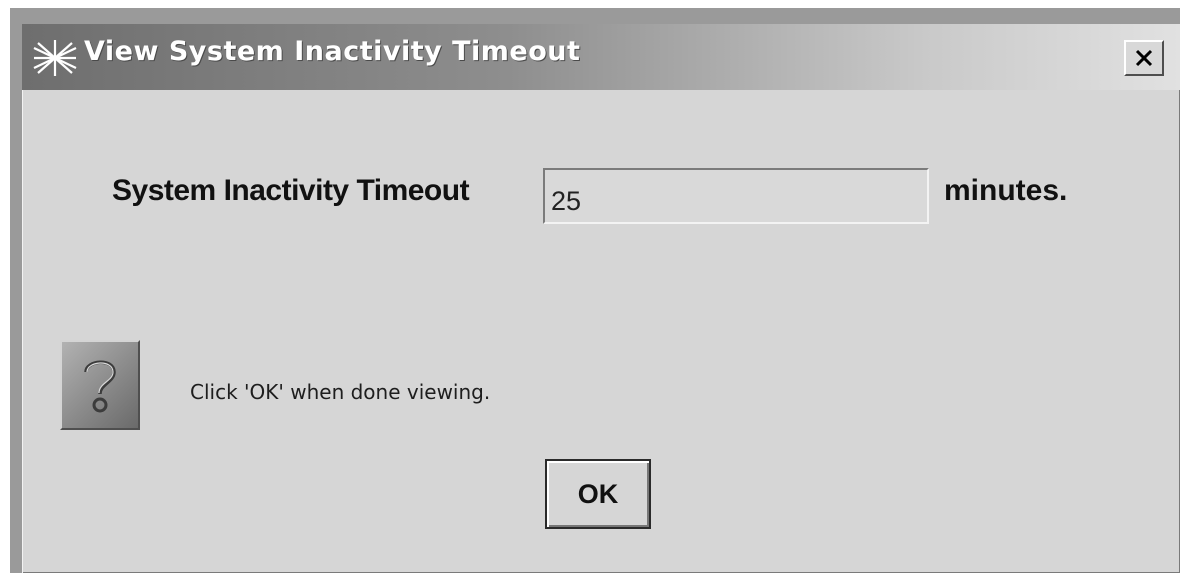  Describe the element at coordinates (100, 385) in the screenshot. I see `question-icon` at that location.